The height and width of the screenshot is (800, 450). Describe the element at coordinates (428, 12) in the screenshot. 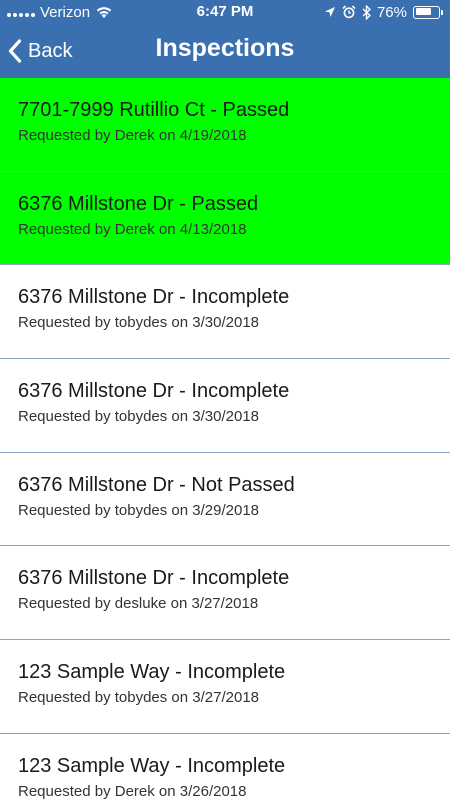

I see `battery-icon` at that location.